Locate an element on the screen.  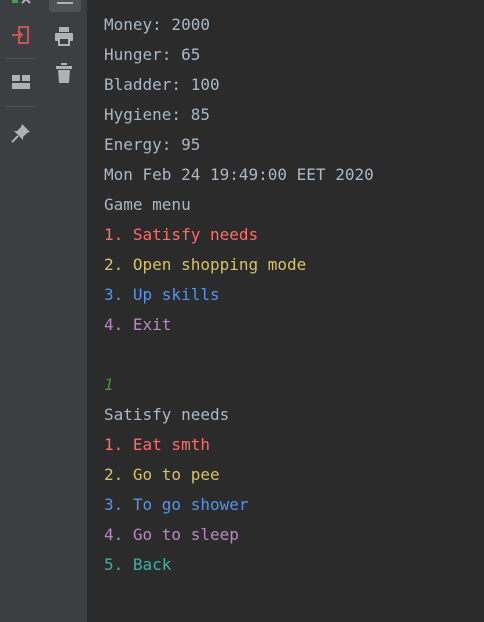
hunger-status: Hunger: 65 is located at coordinates (152, 54).